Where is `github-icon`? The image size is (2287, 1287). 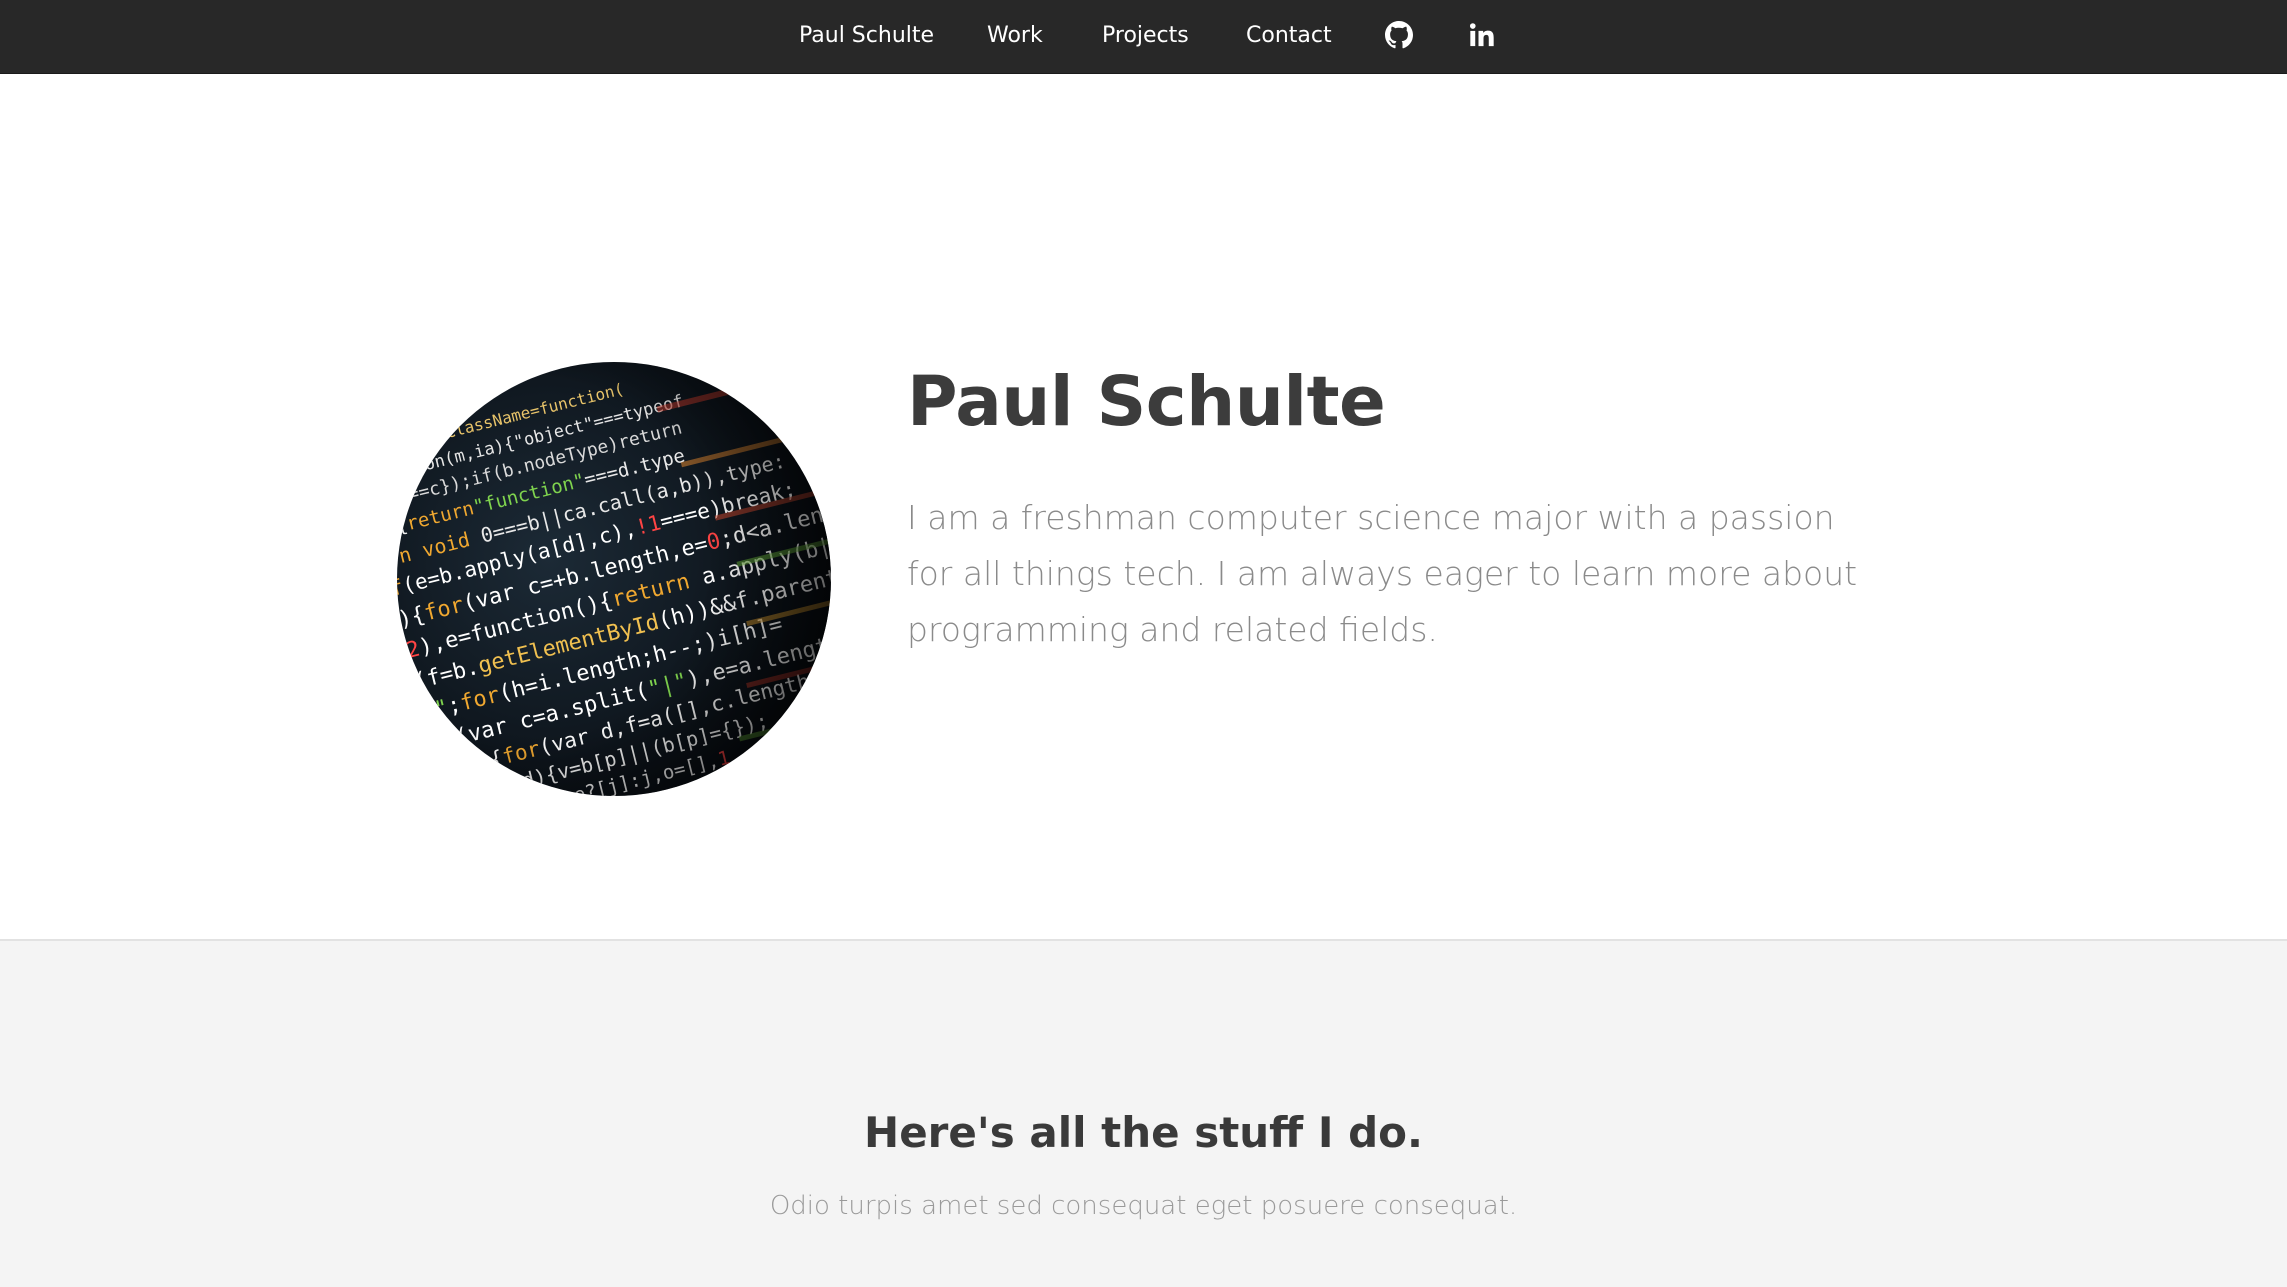
github-icon is located at coordinates (1399, 35).